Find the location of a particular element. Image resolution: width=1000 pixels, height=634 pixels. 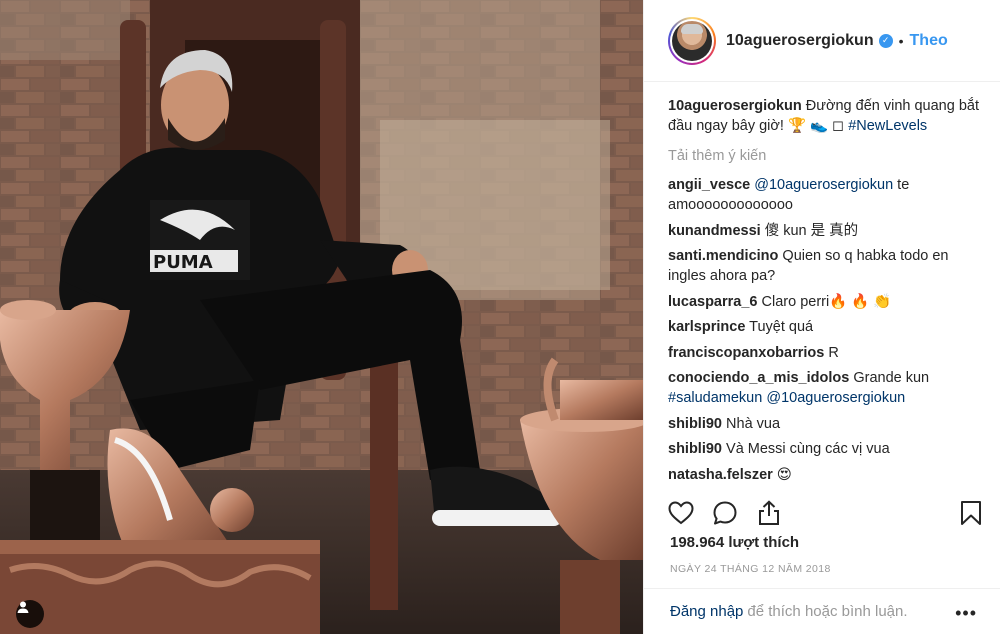

comment-item: shibli90 Nhà vua is located at coordinates (826, 424).